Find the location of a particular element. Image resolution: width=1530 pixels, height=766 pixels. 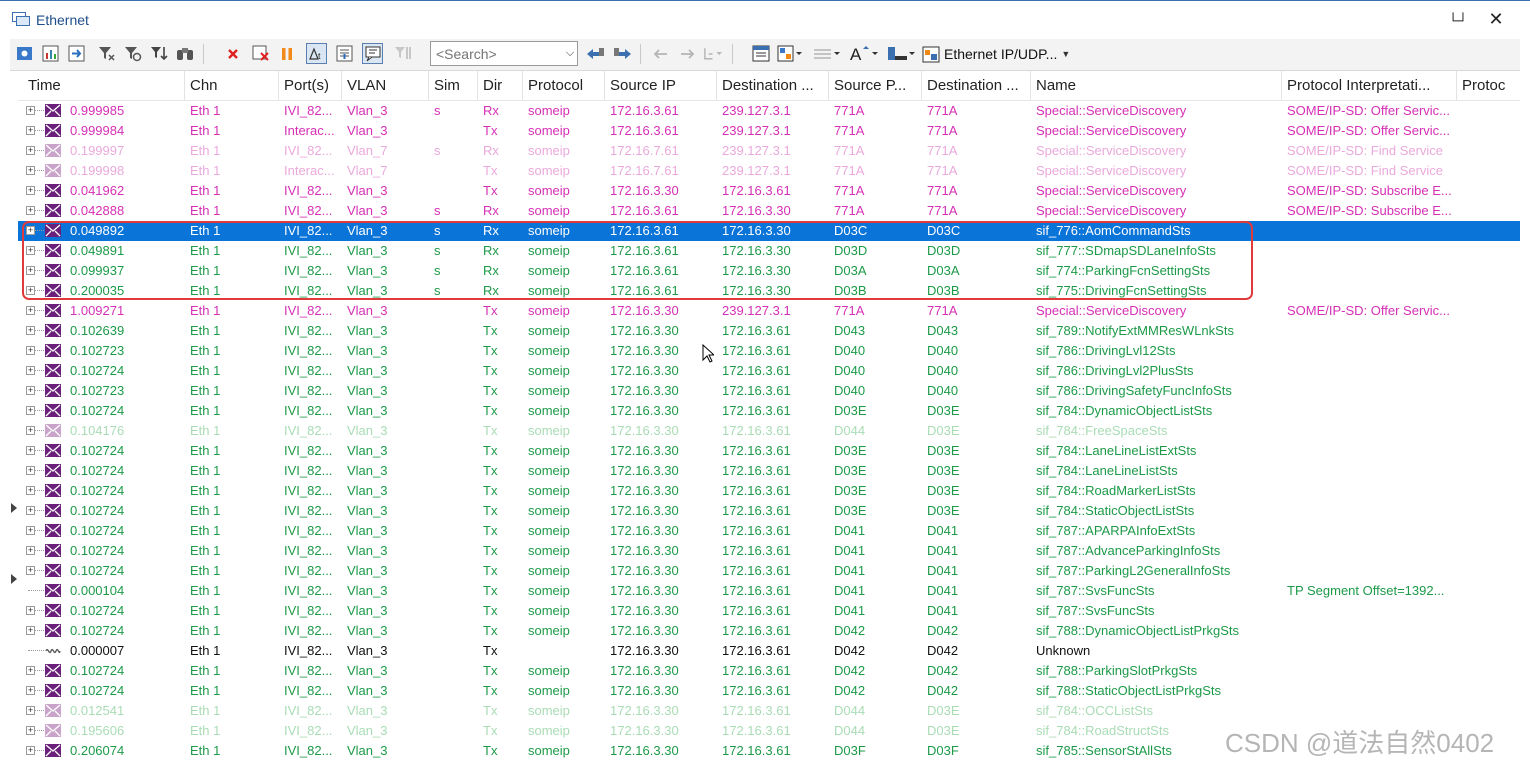

close-button: ✕ is located at coordinates (1496, 19).